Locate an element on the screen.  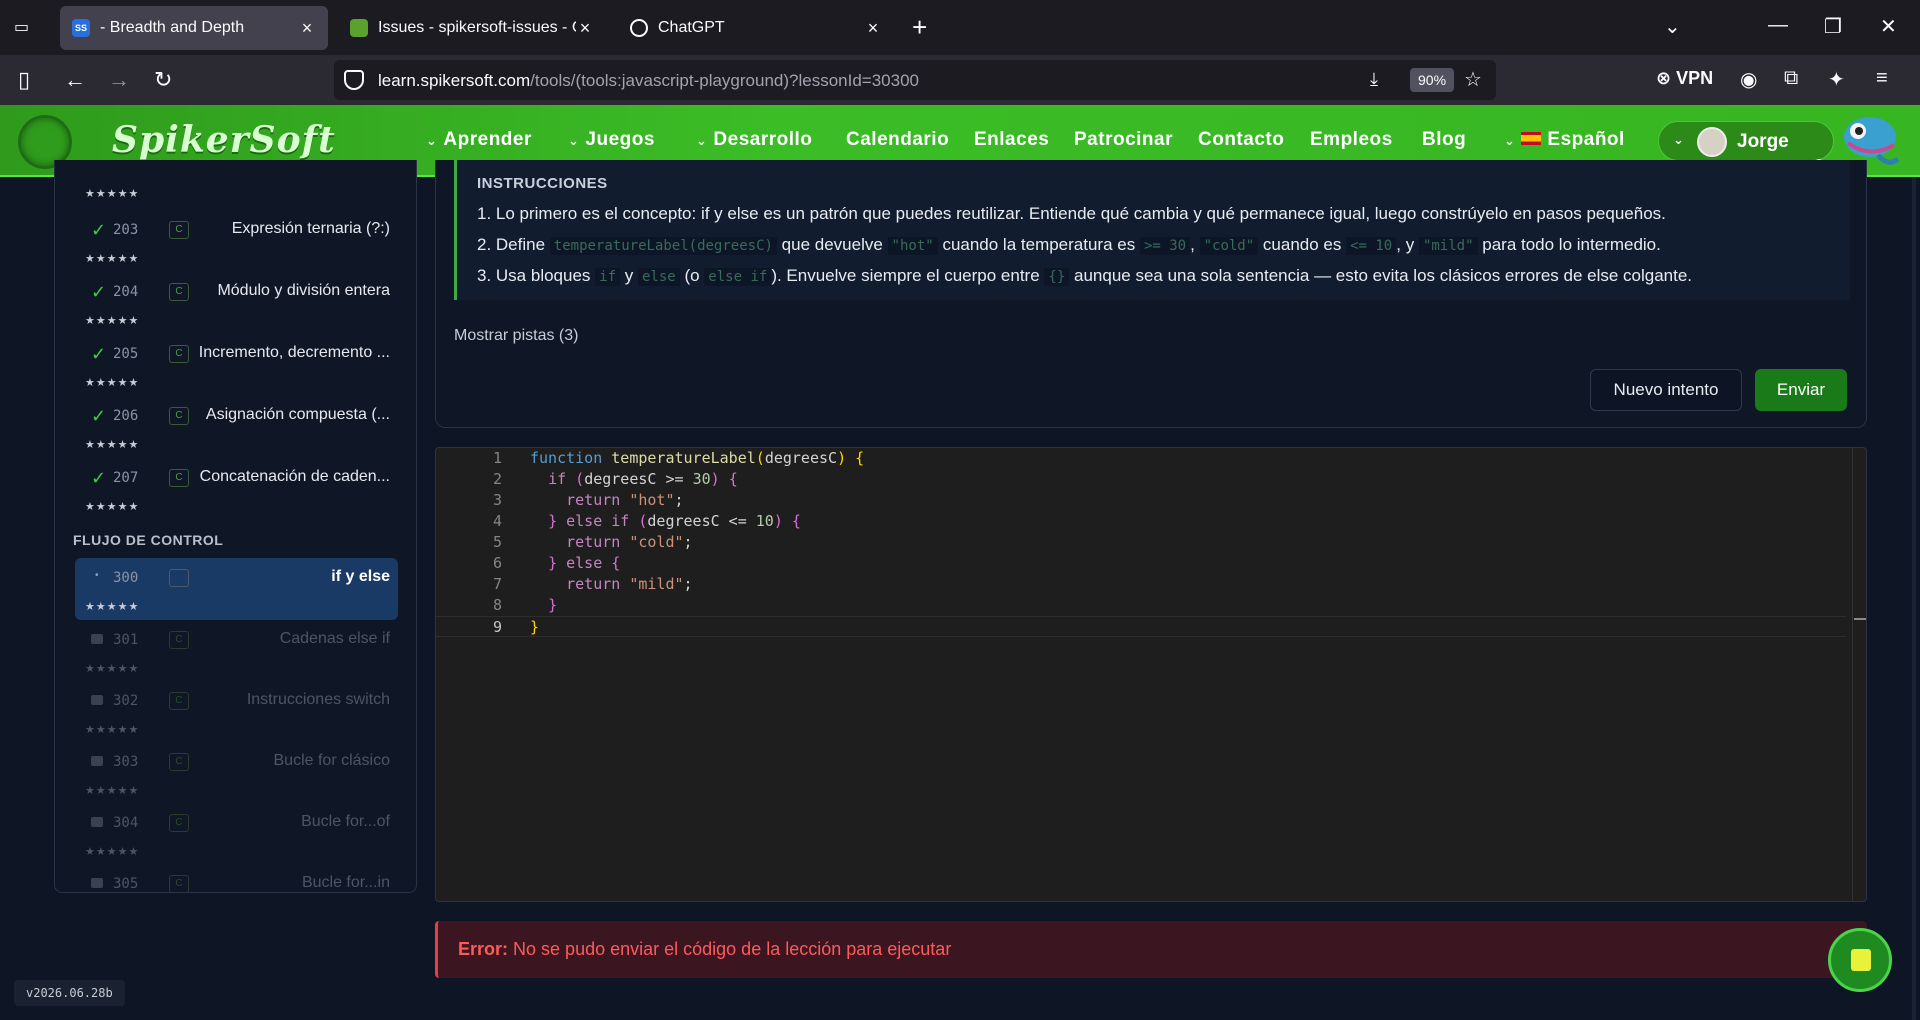
notebook-icon is located at coordinates (1861, 960).